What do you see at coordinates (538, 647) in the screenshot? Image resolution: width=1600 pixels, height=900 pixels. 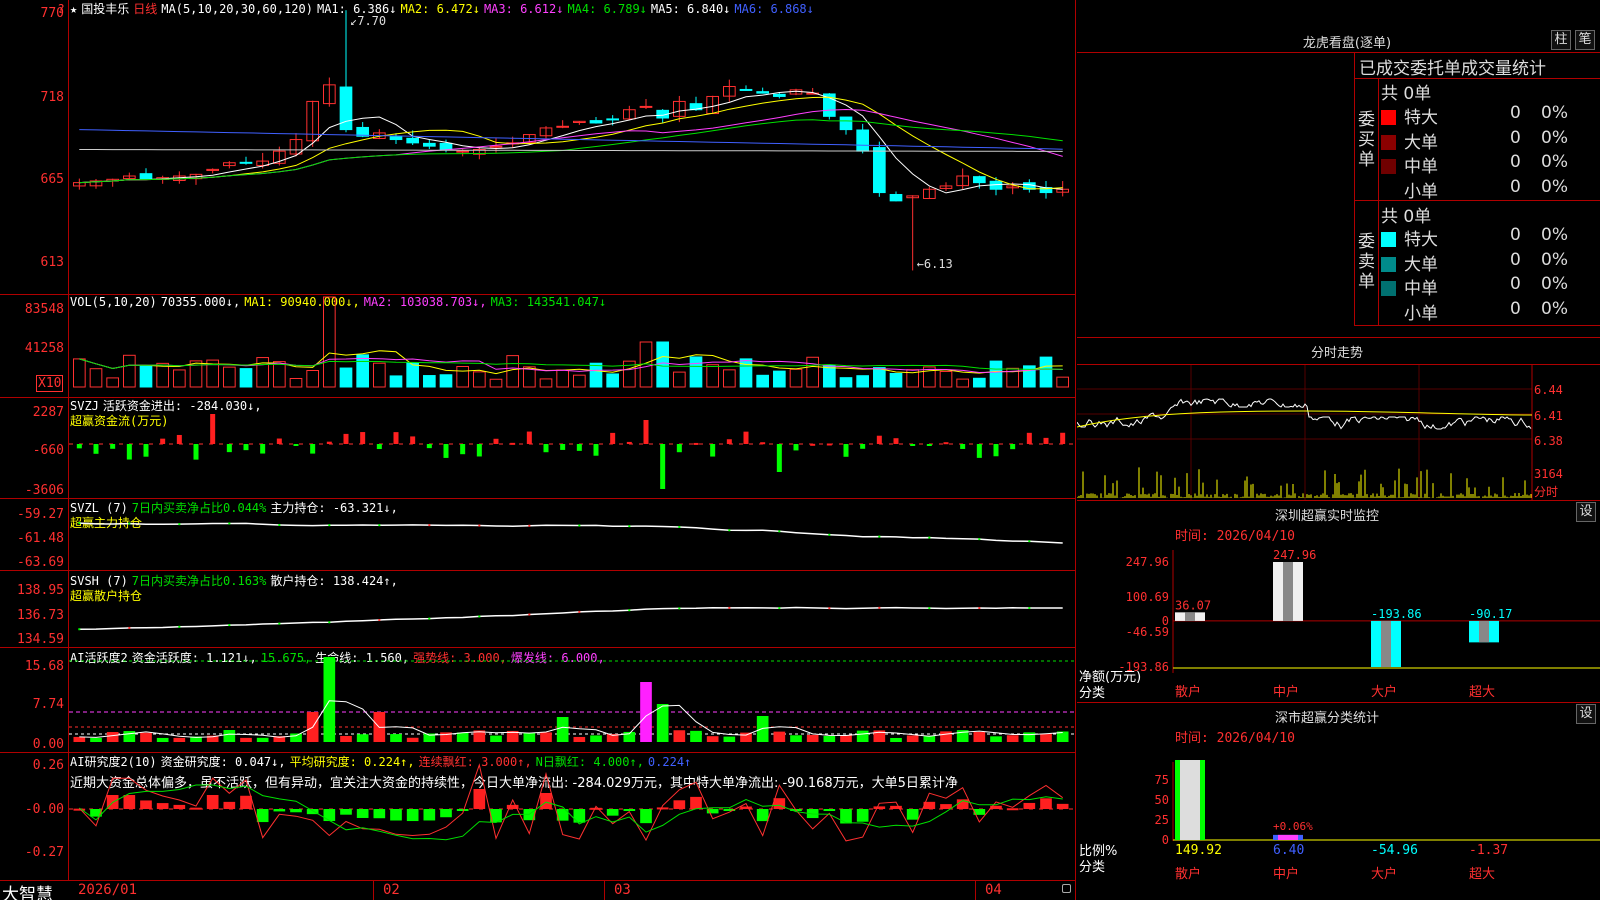 I see `divider-svsh-ai` at bounding box center [538, 647].